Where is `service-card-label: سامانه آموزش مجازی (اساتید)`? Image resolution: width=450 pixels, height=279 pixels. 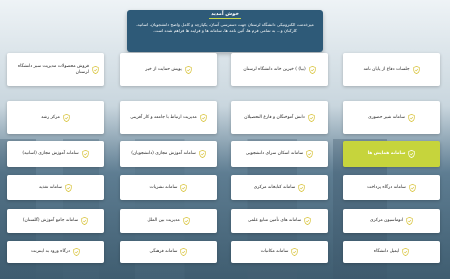 service-card-label: سامانه آموزش مجازی (اساتید) is located at coordinates (50, 153).